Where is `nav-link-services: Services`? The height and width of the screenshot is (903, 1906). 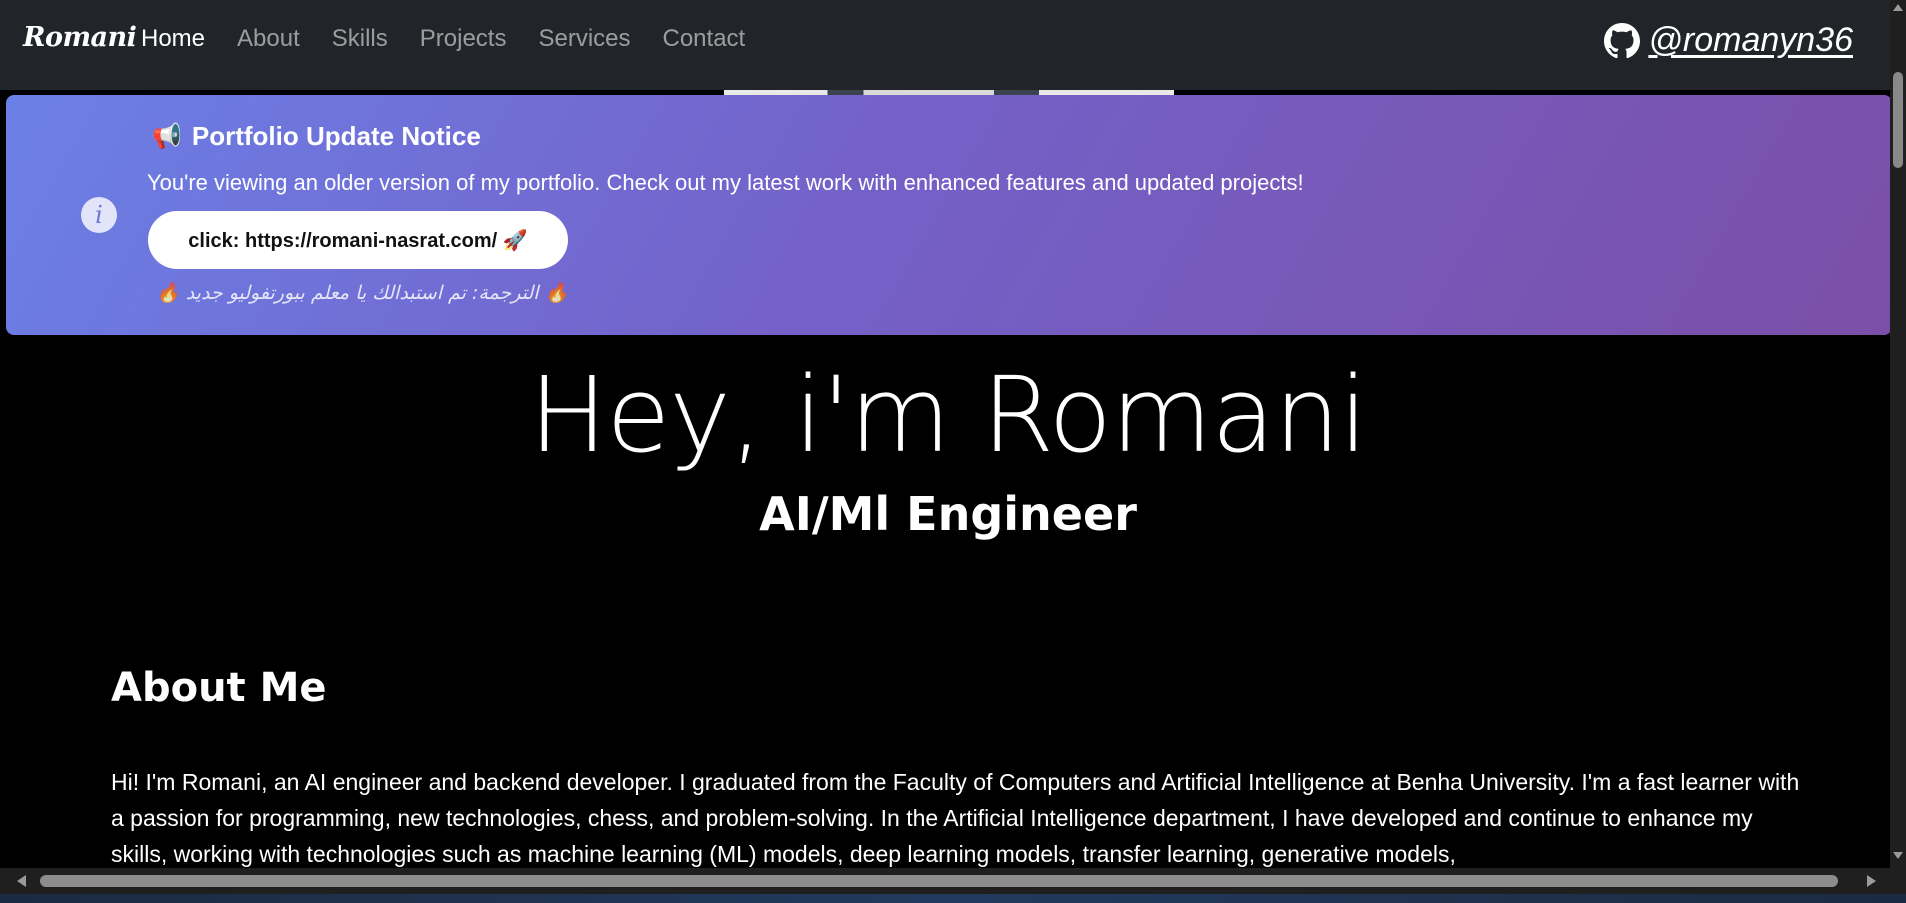 nav-link-services: Services is located at coordinates (584, 39).